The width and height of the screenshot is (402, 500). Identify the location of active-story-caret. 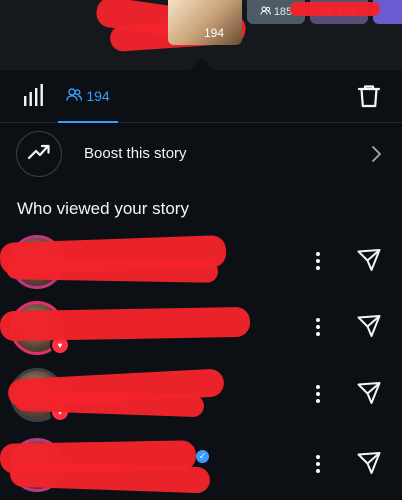
(202, 64).